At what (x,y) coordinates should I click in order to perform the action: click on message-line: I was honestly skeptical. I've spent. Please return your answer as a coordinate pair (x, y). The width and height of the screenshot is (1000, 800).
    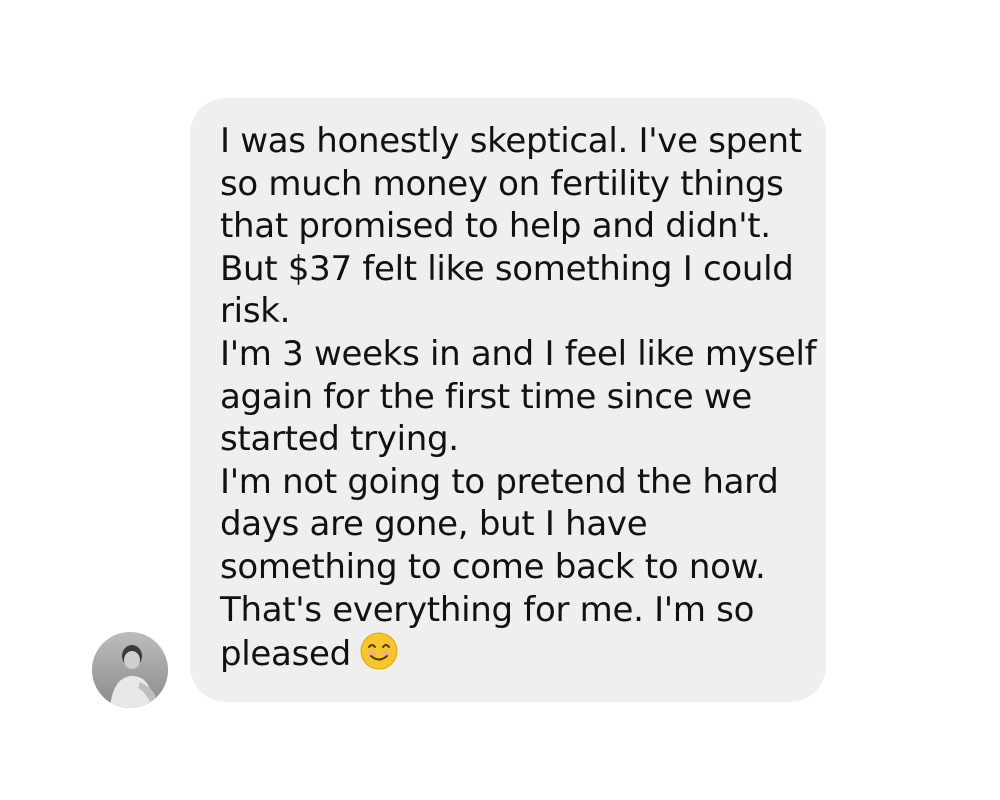
    Looking at the image, I should click on (511, 141).